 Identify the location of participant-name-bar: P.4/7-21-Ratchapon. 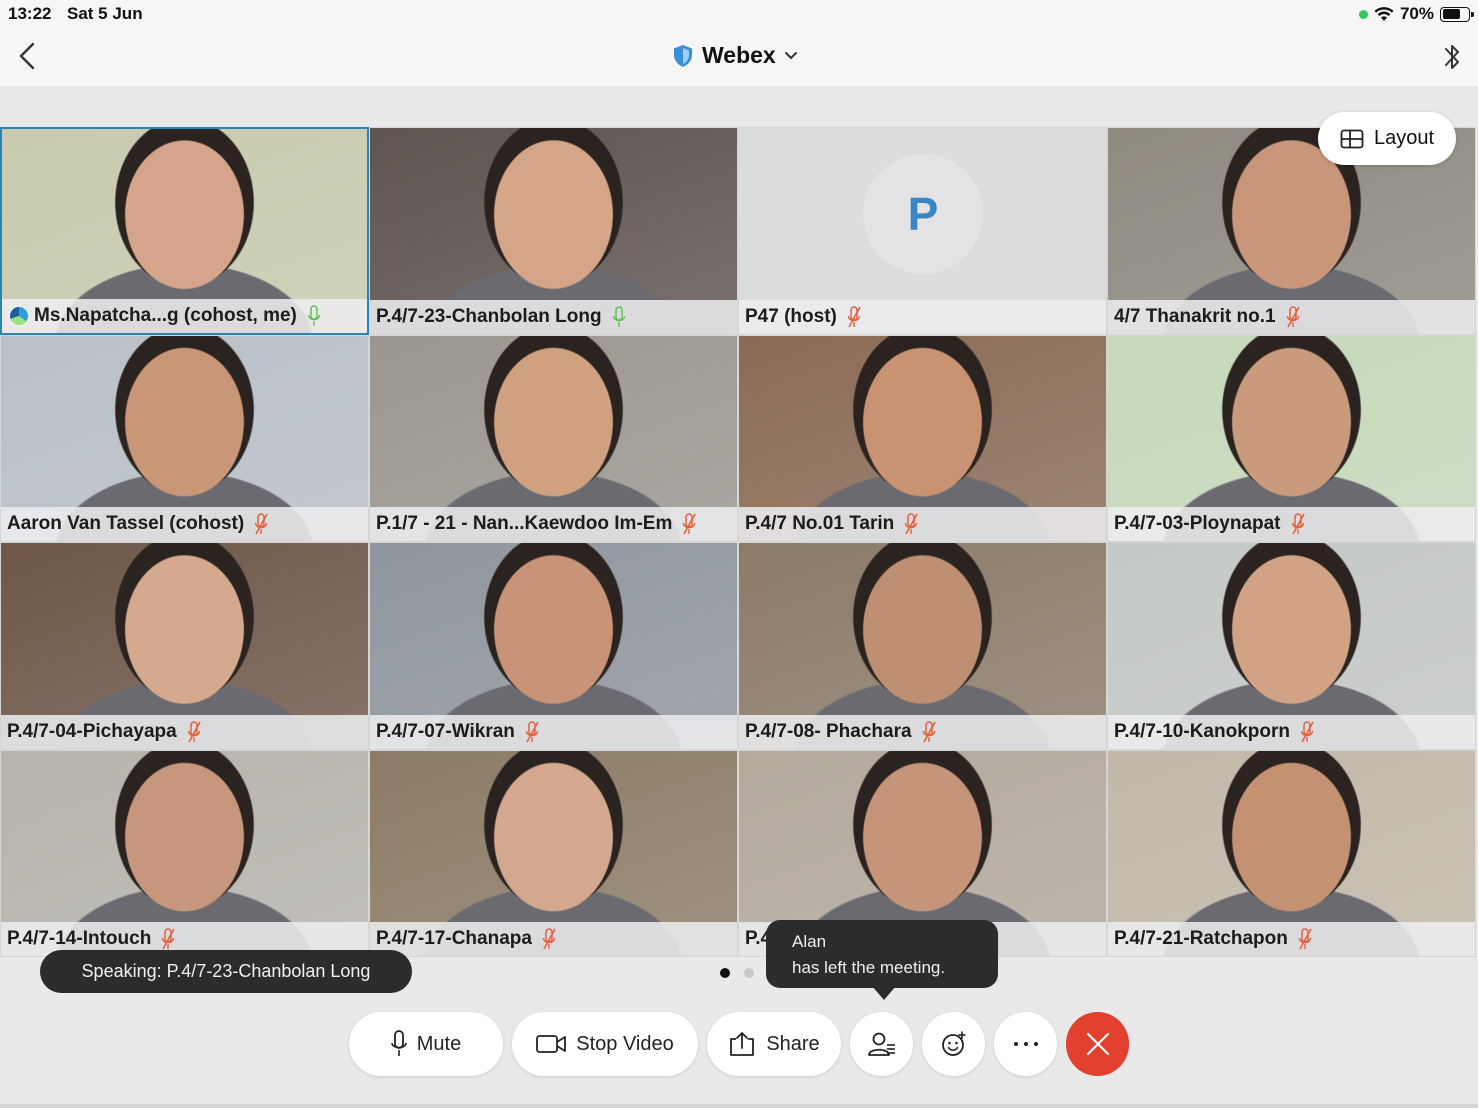
(1291, 939).